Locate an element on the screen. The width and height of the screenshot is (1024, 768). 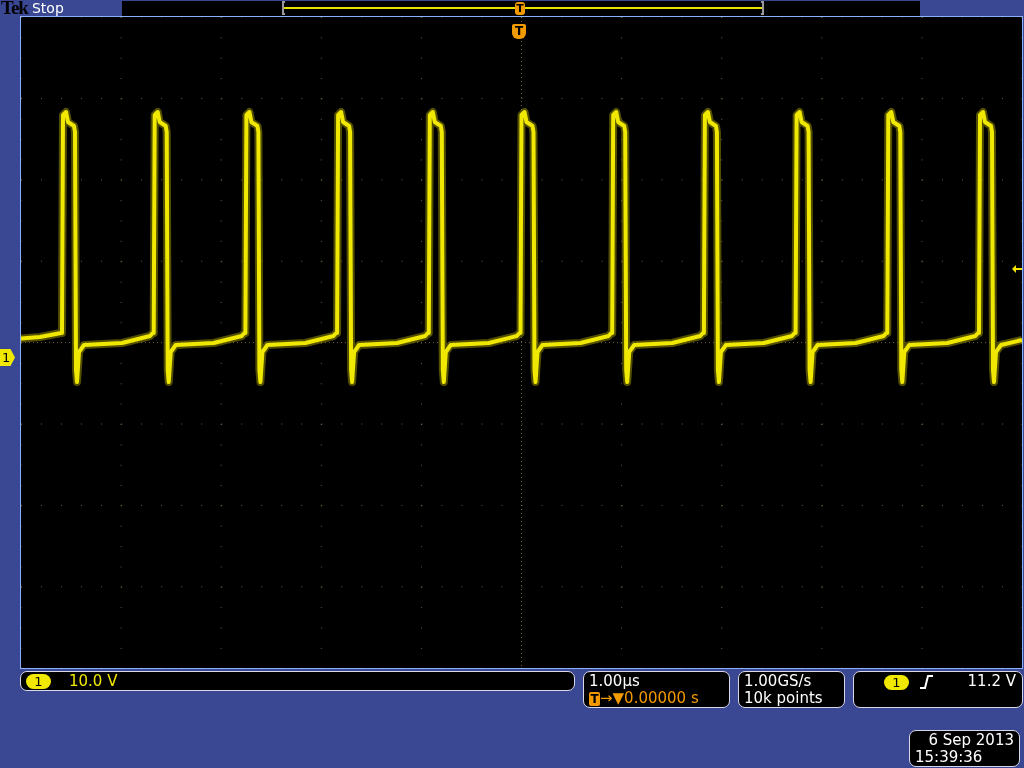
time-label: 15:39:36 is located at coordinates (949, 757).